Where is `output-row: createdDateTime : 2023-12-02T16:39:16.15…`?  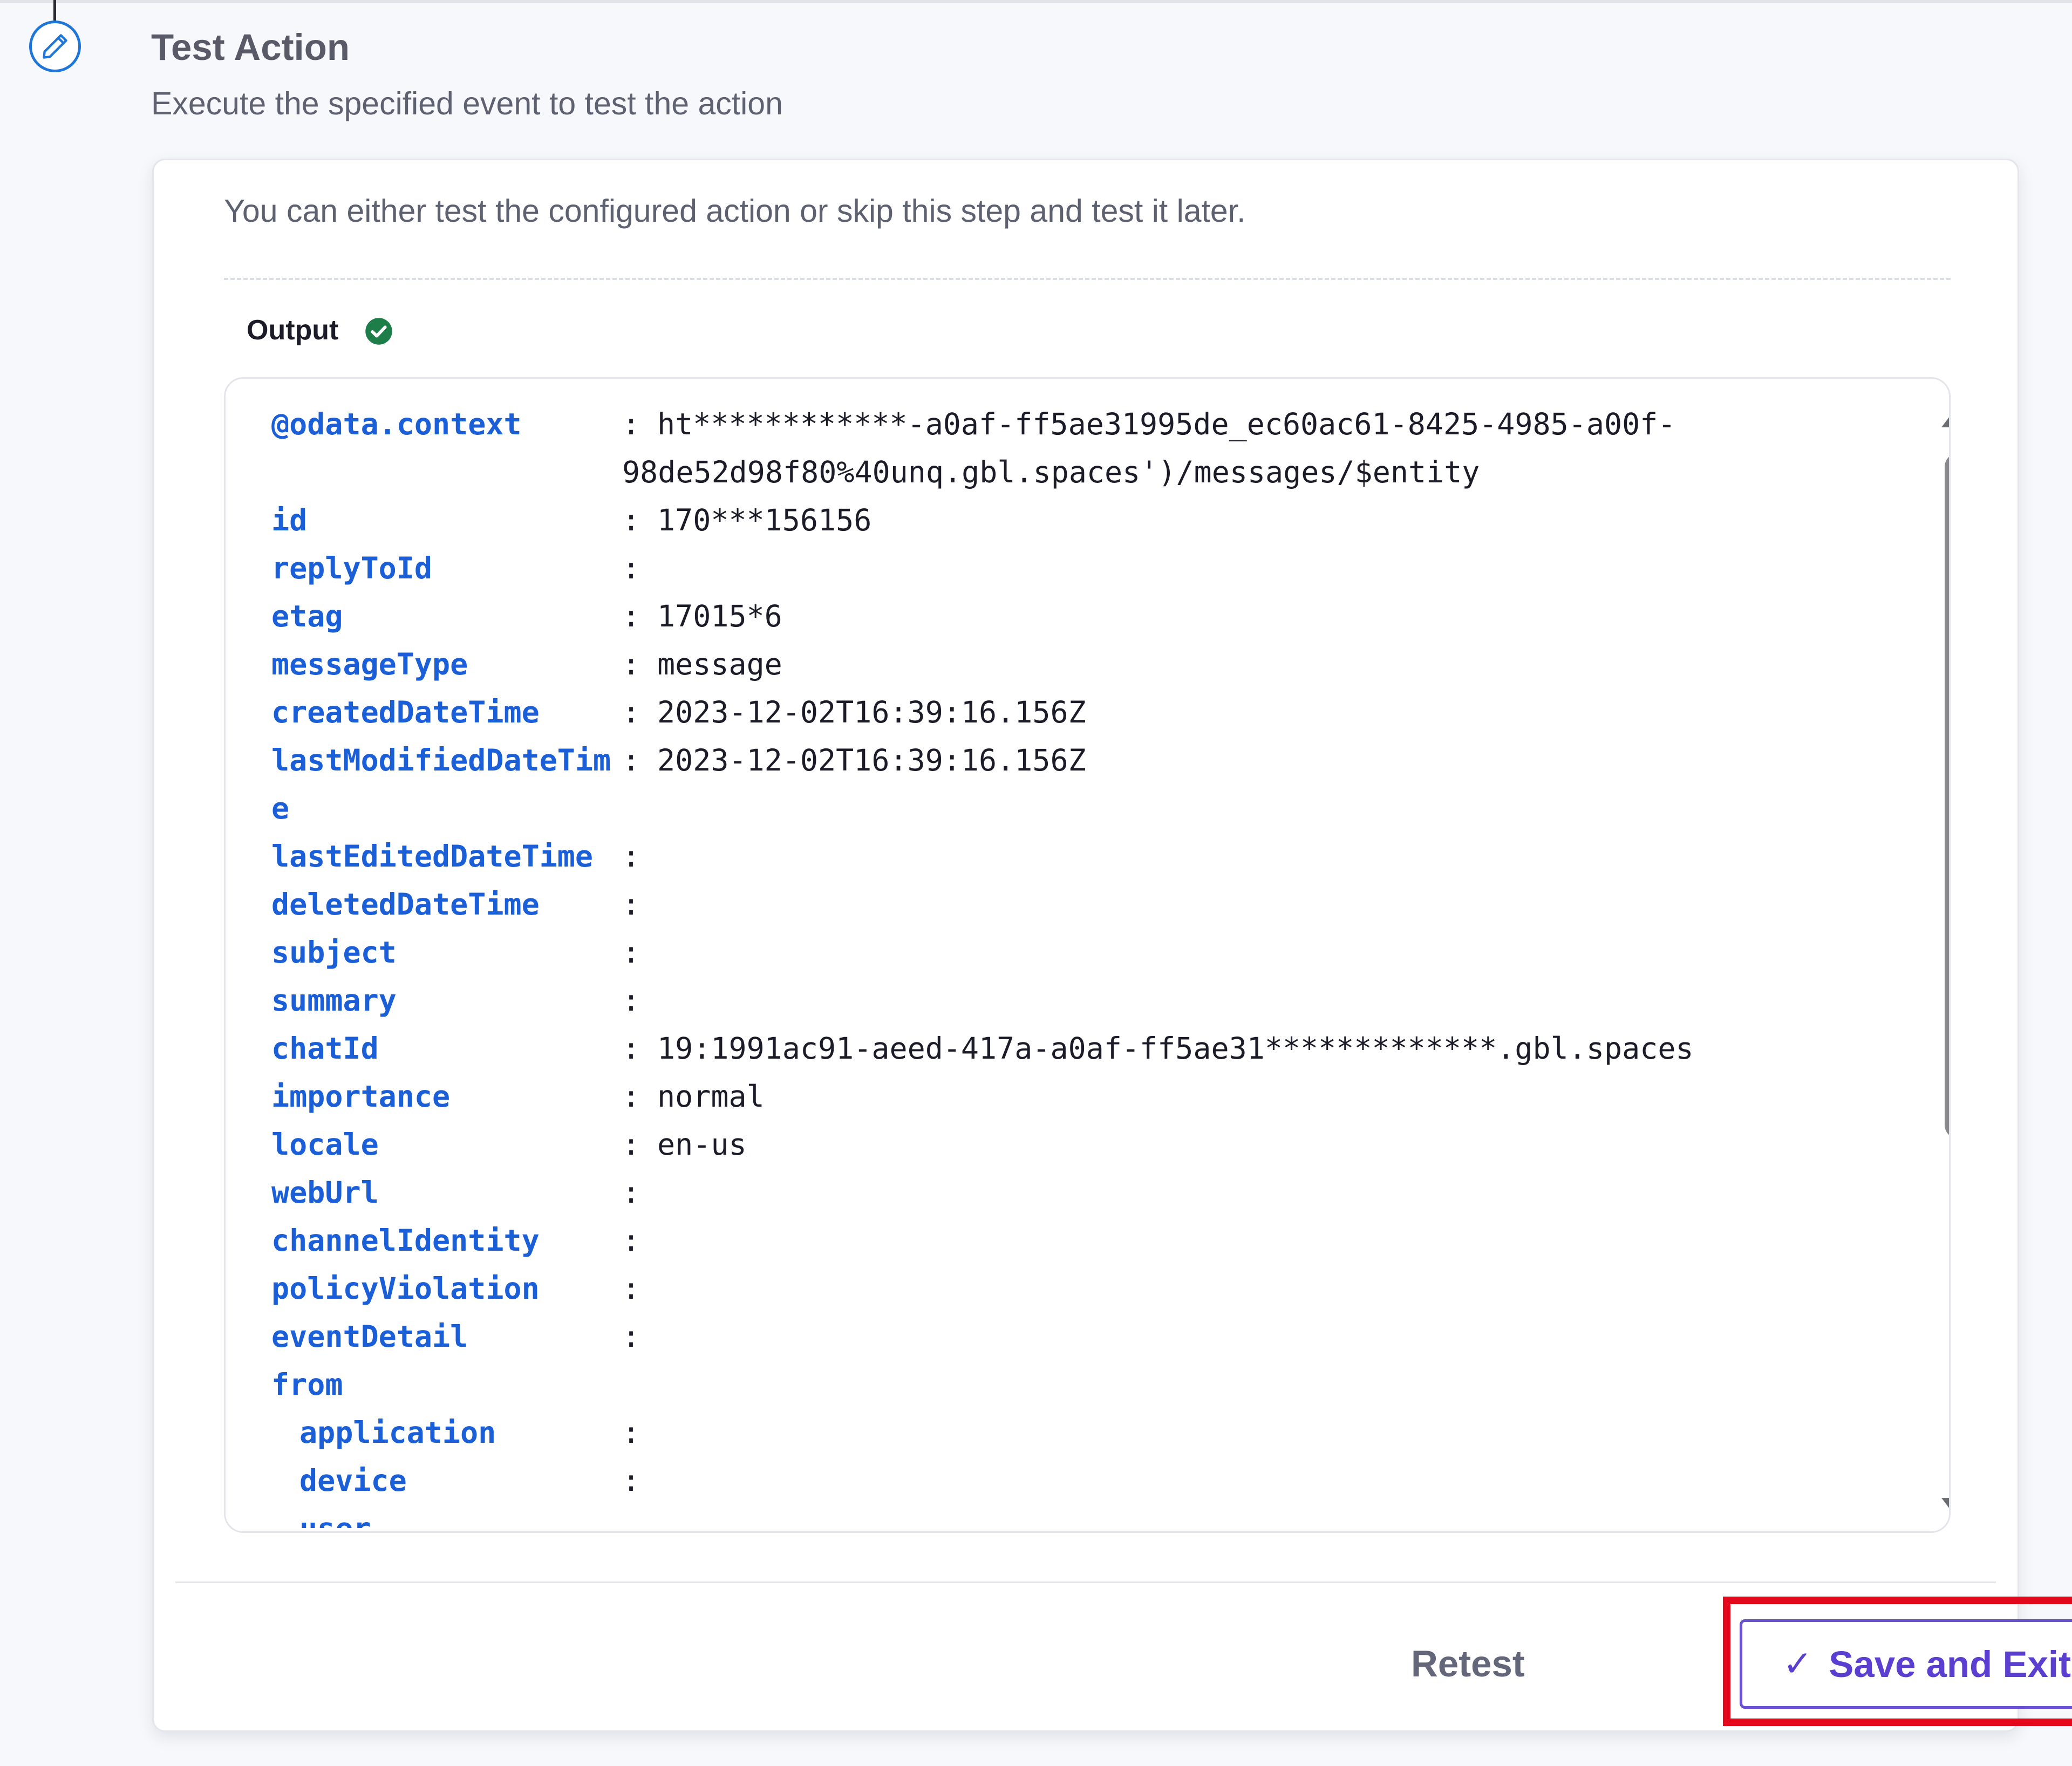 output-row: createdDateTime : 2023-12-02T16:39:16.15… is located at coordinates (1070, 713).